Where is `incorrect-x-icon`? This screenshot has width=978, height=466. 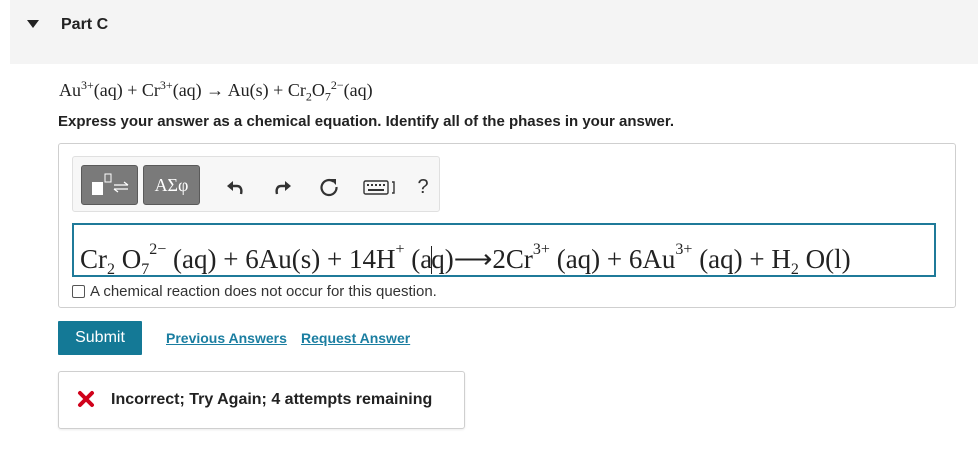
incorrect-x-icon is located at coordinates (86, 399).